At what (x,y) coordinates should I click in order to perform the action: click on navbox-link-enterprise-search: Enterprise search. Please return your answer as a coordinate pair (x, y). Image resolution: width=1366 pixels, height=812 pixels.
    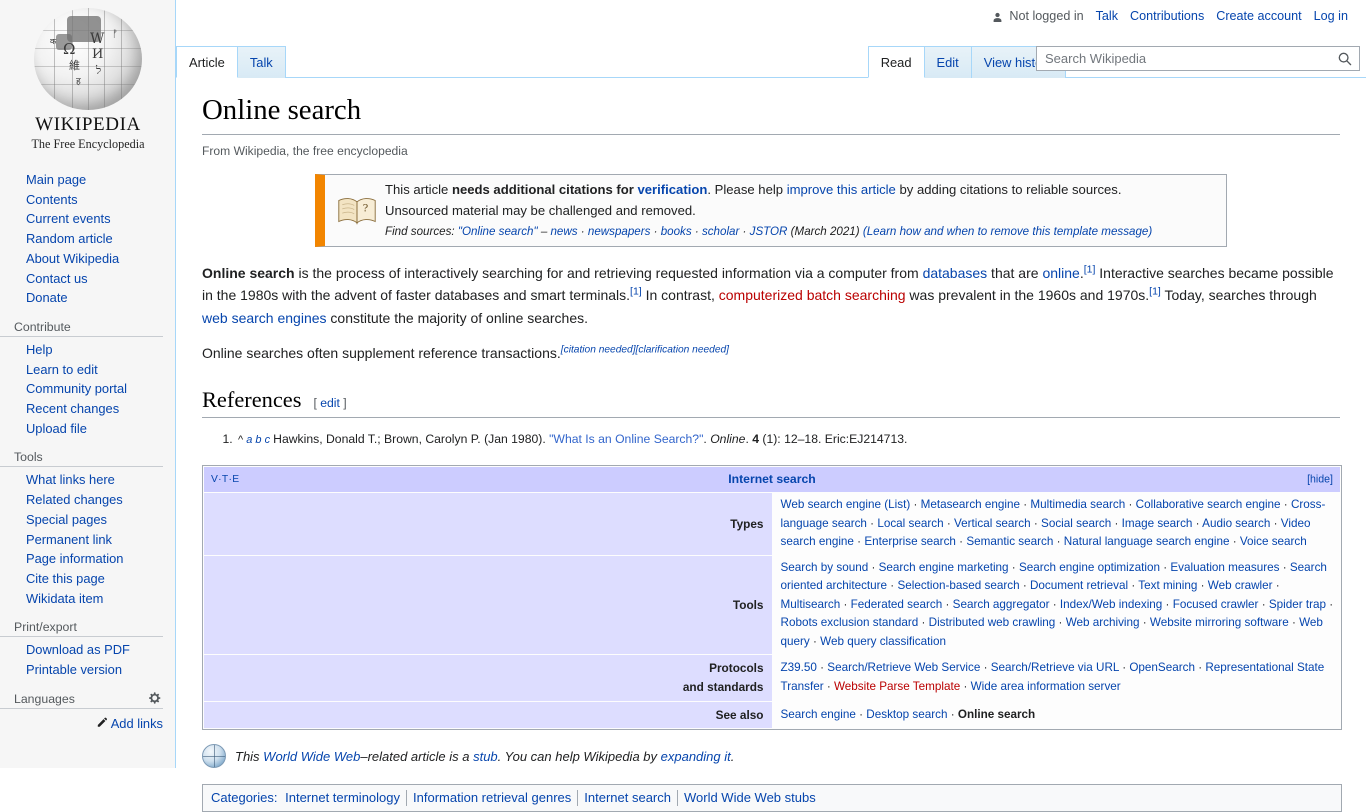
    Looking at the image, I should click on (910, 541).